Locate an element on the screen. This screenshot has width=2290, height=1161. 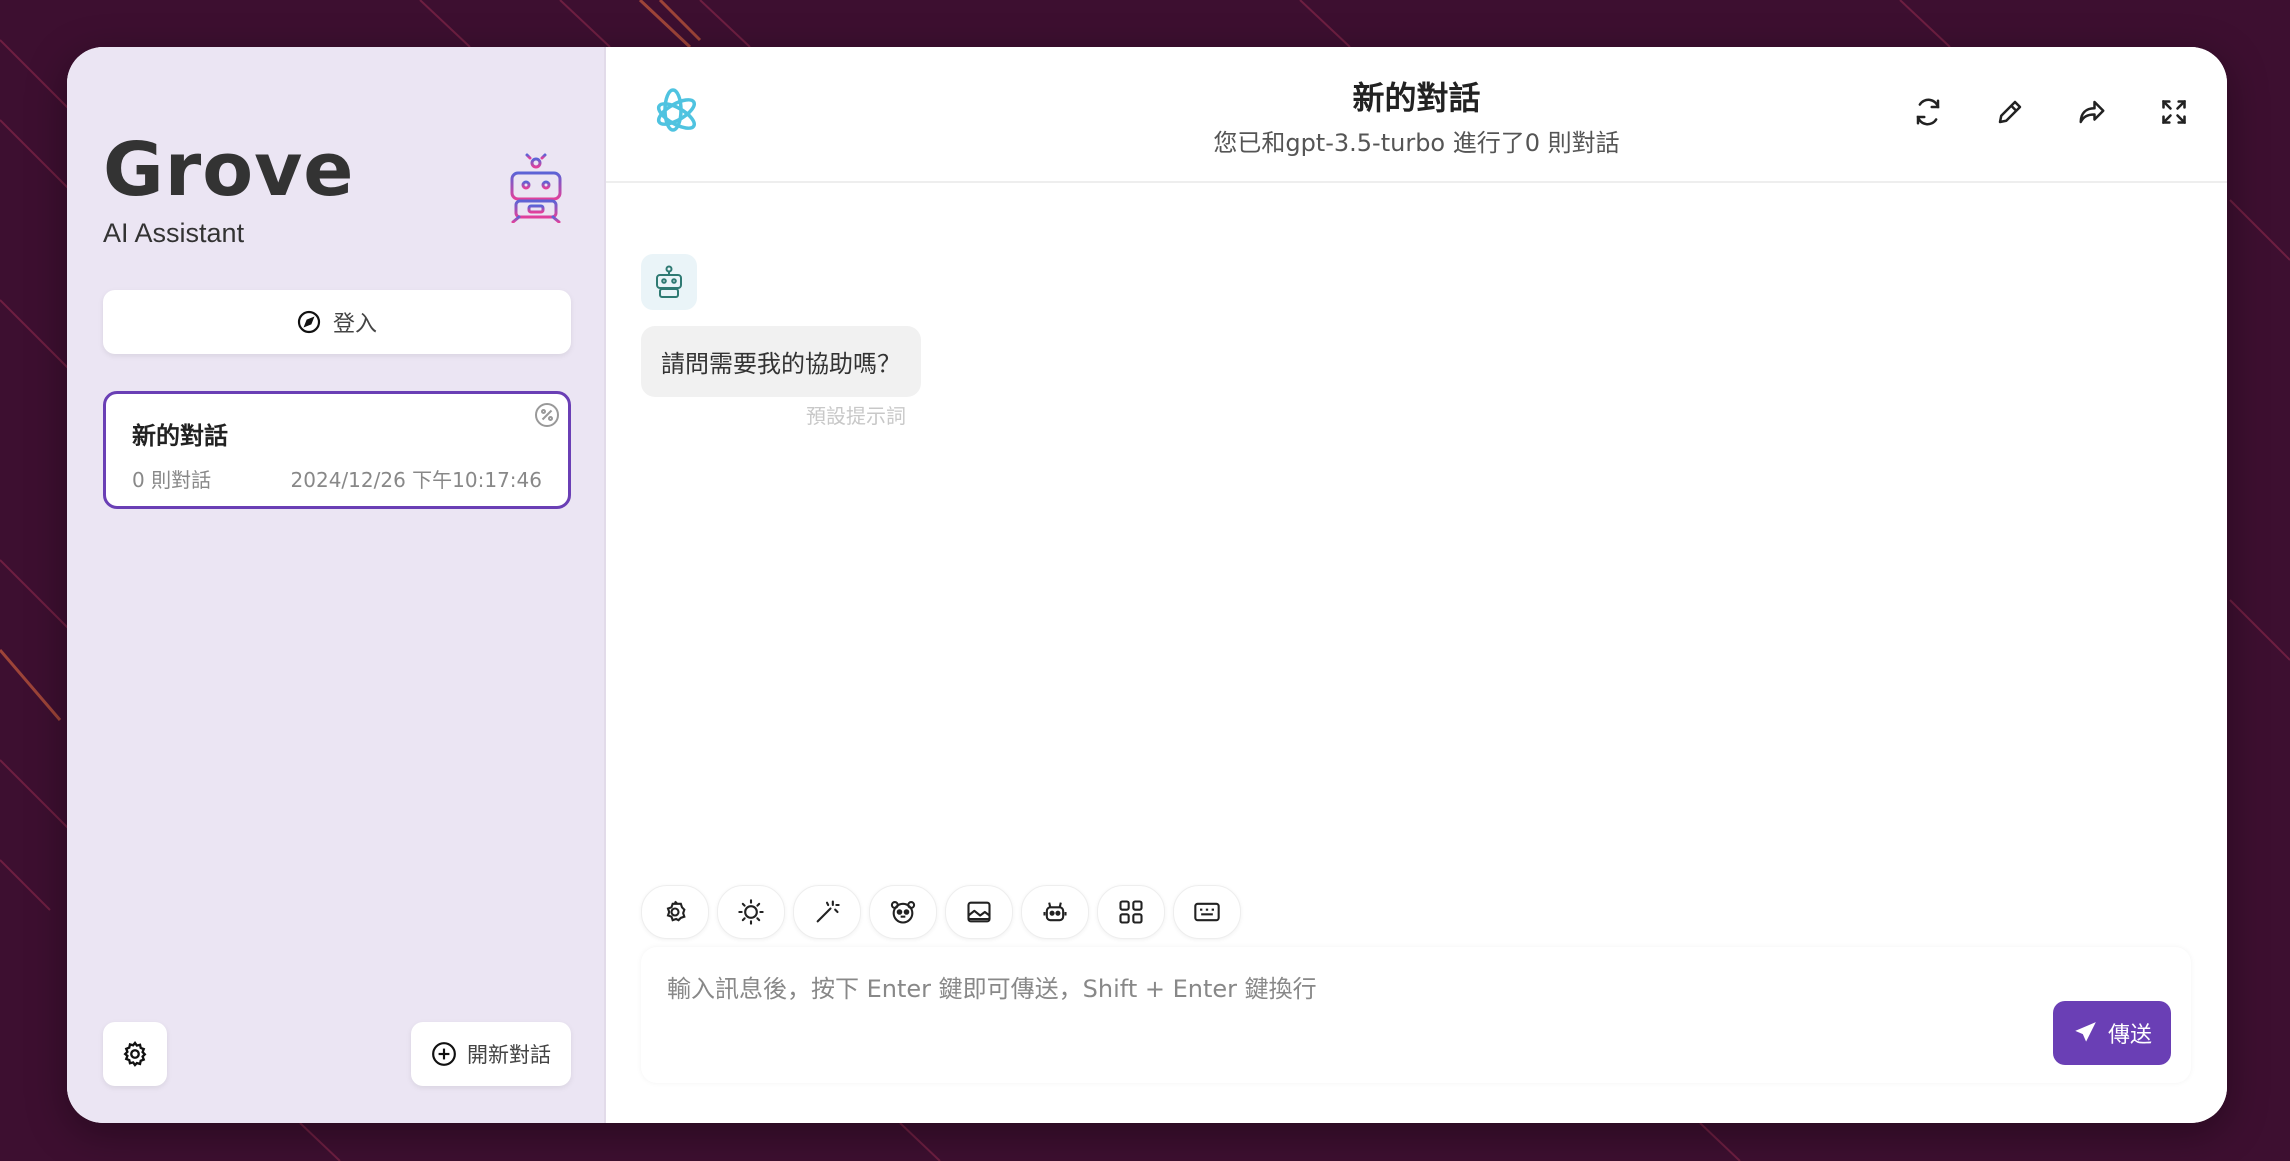
compass-icon is located at coordinates (309, 322).